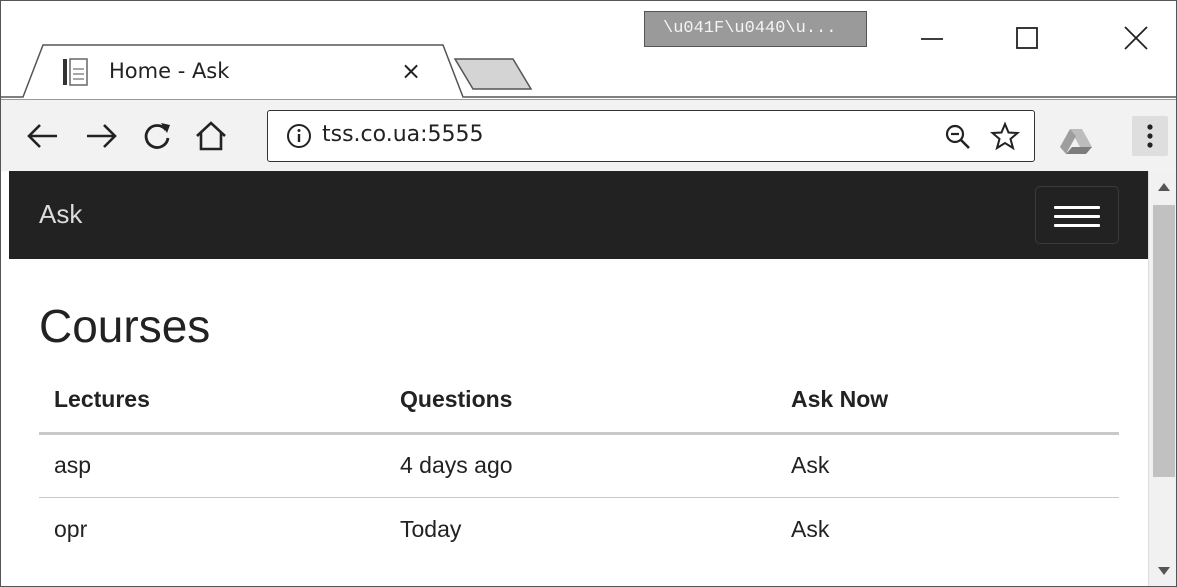  Describe the element at coordinates (71, 528) in the screenshot. I see `lecture-cell: opr` at that location.